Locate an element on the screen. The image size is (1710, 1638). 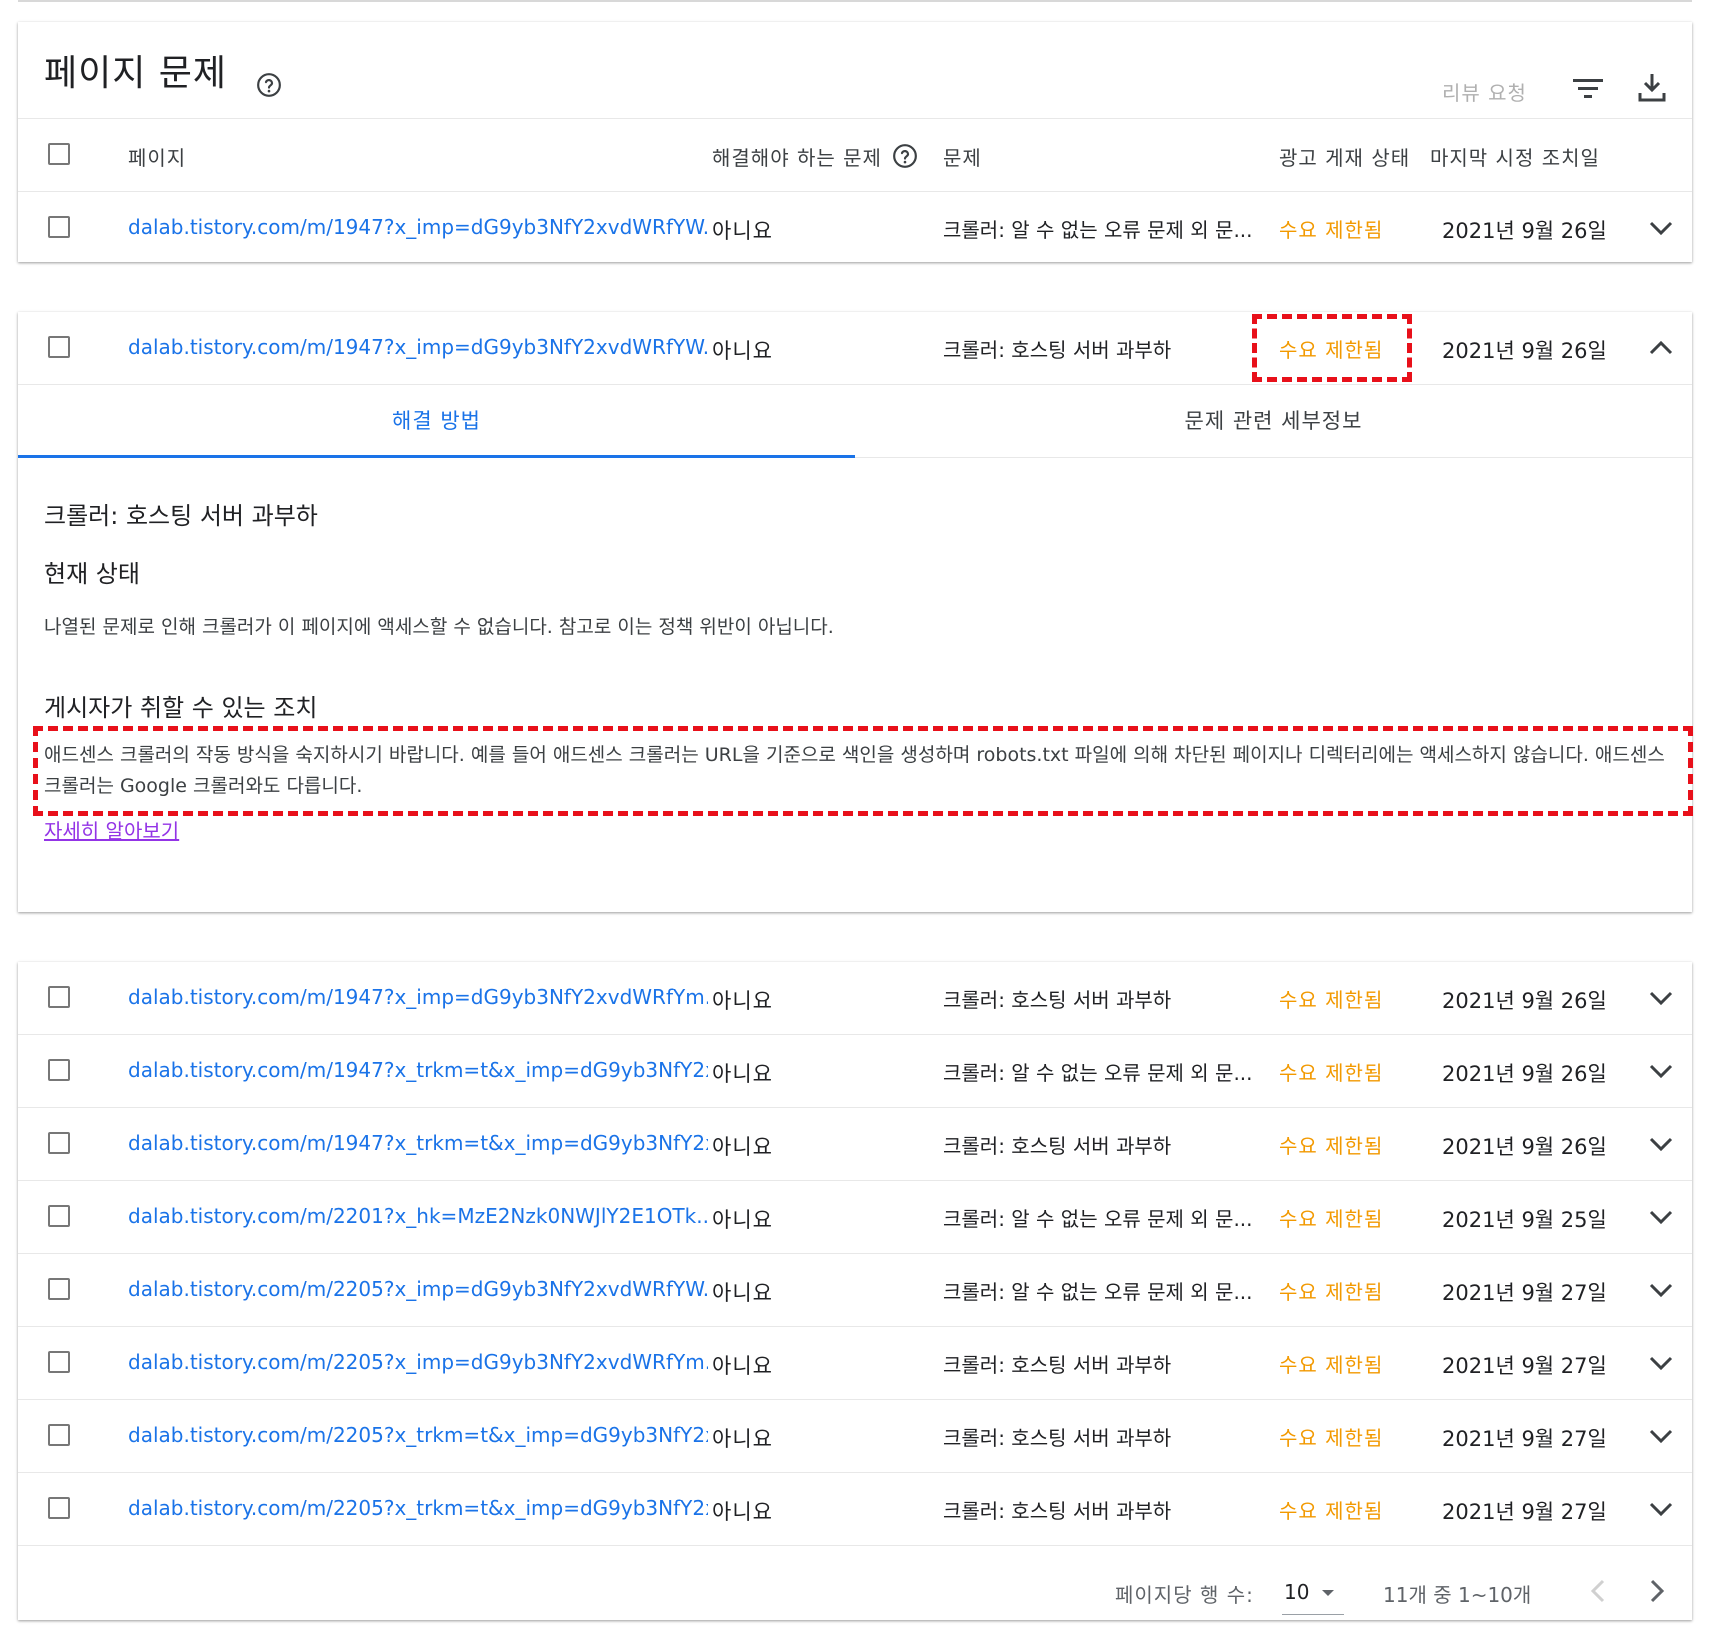
column-header-ad-status: 광고 게재 상태 is located at coordinates (1344, 156).